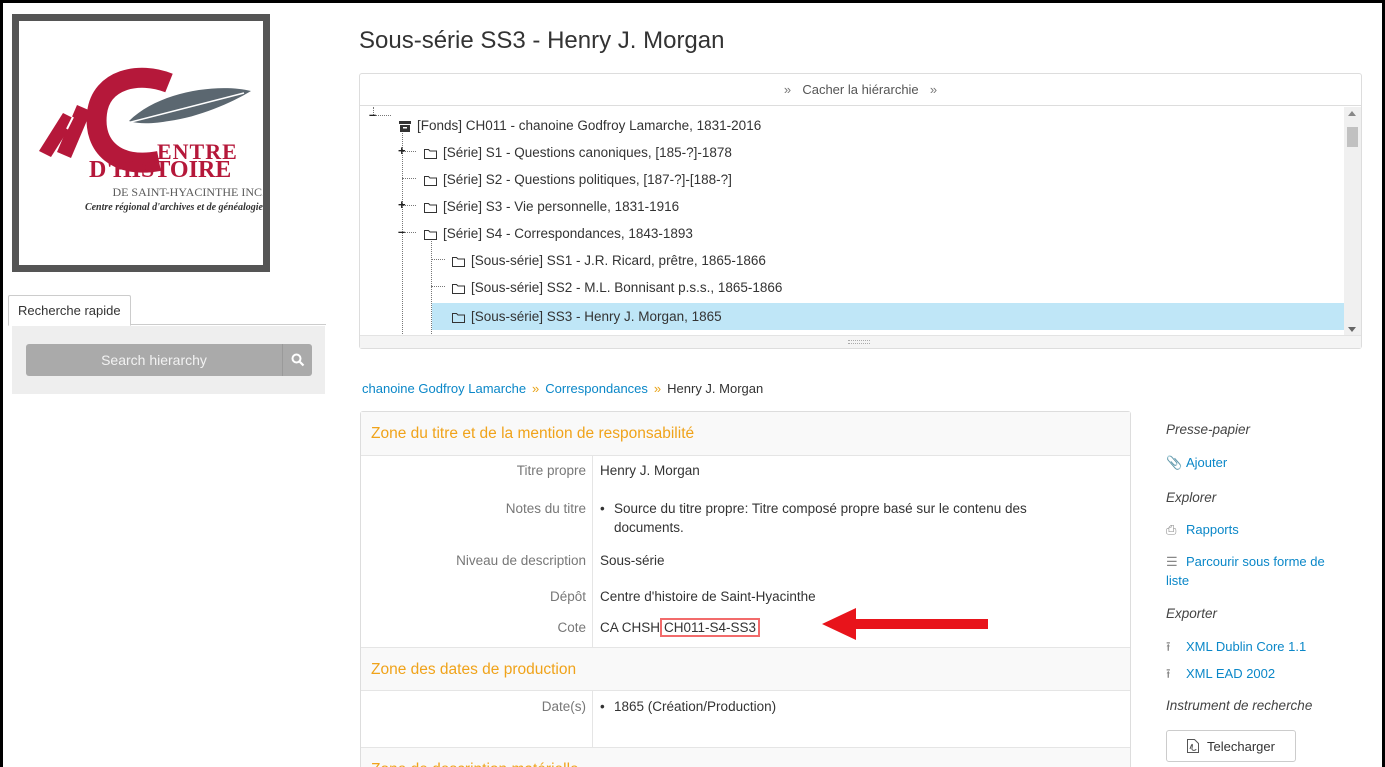 This screenshot has width=1385, height=767. Describe the element at coordinates (905, 624) in the screenshot. I see `annotation-arrow-icon` at that location.